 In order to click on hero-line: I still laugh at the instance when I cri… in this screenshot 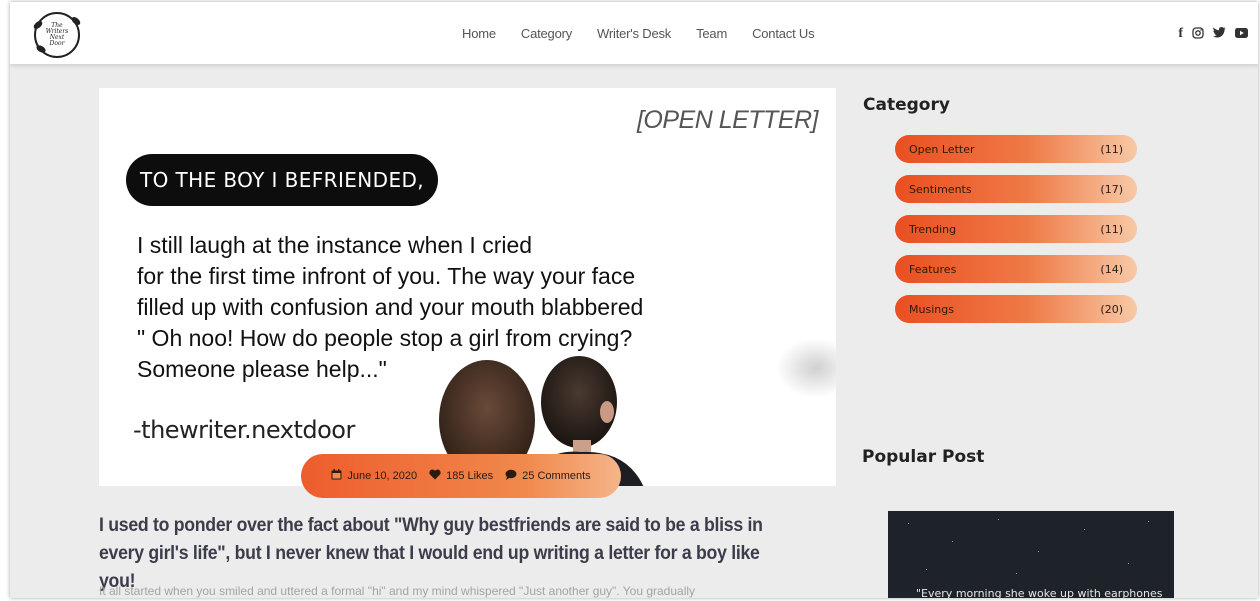, I will do `click(335, 245)`.